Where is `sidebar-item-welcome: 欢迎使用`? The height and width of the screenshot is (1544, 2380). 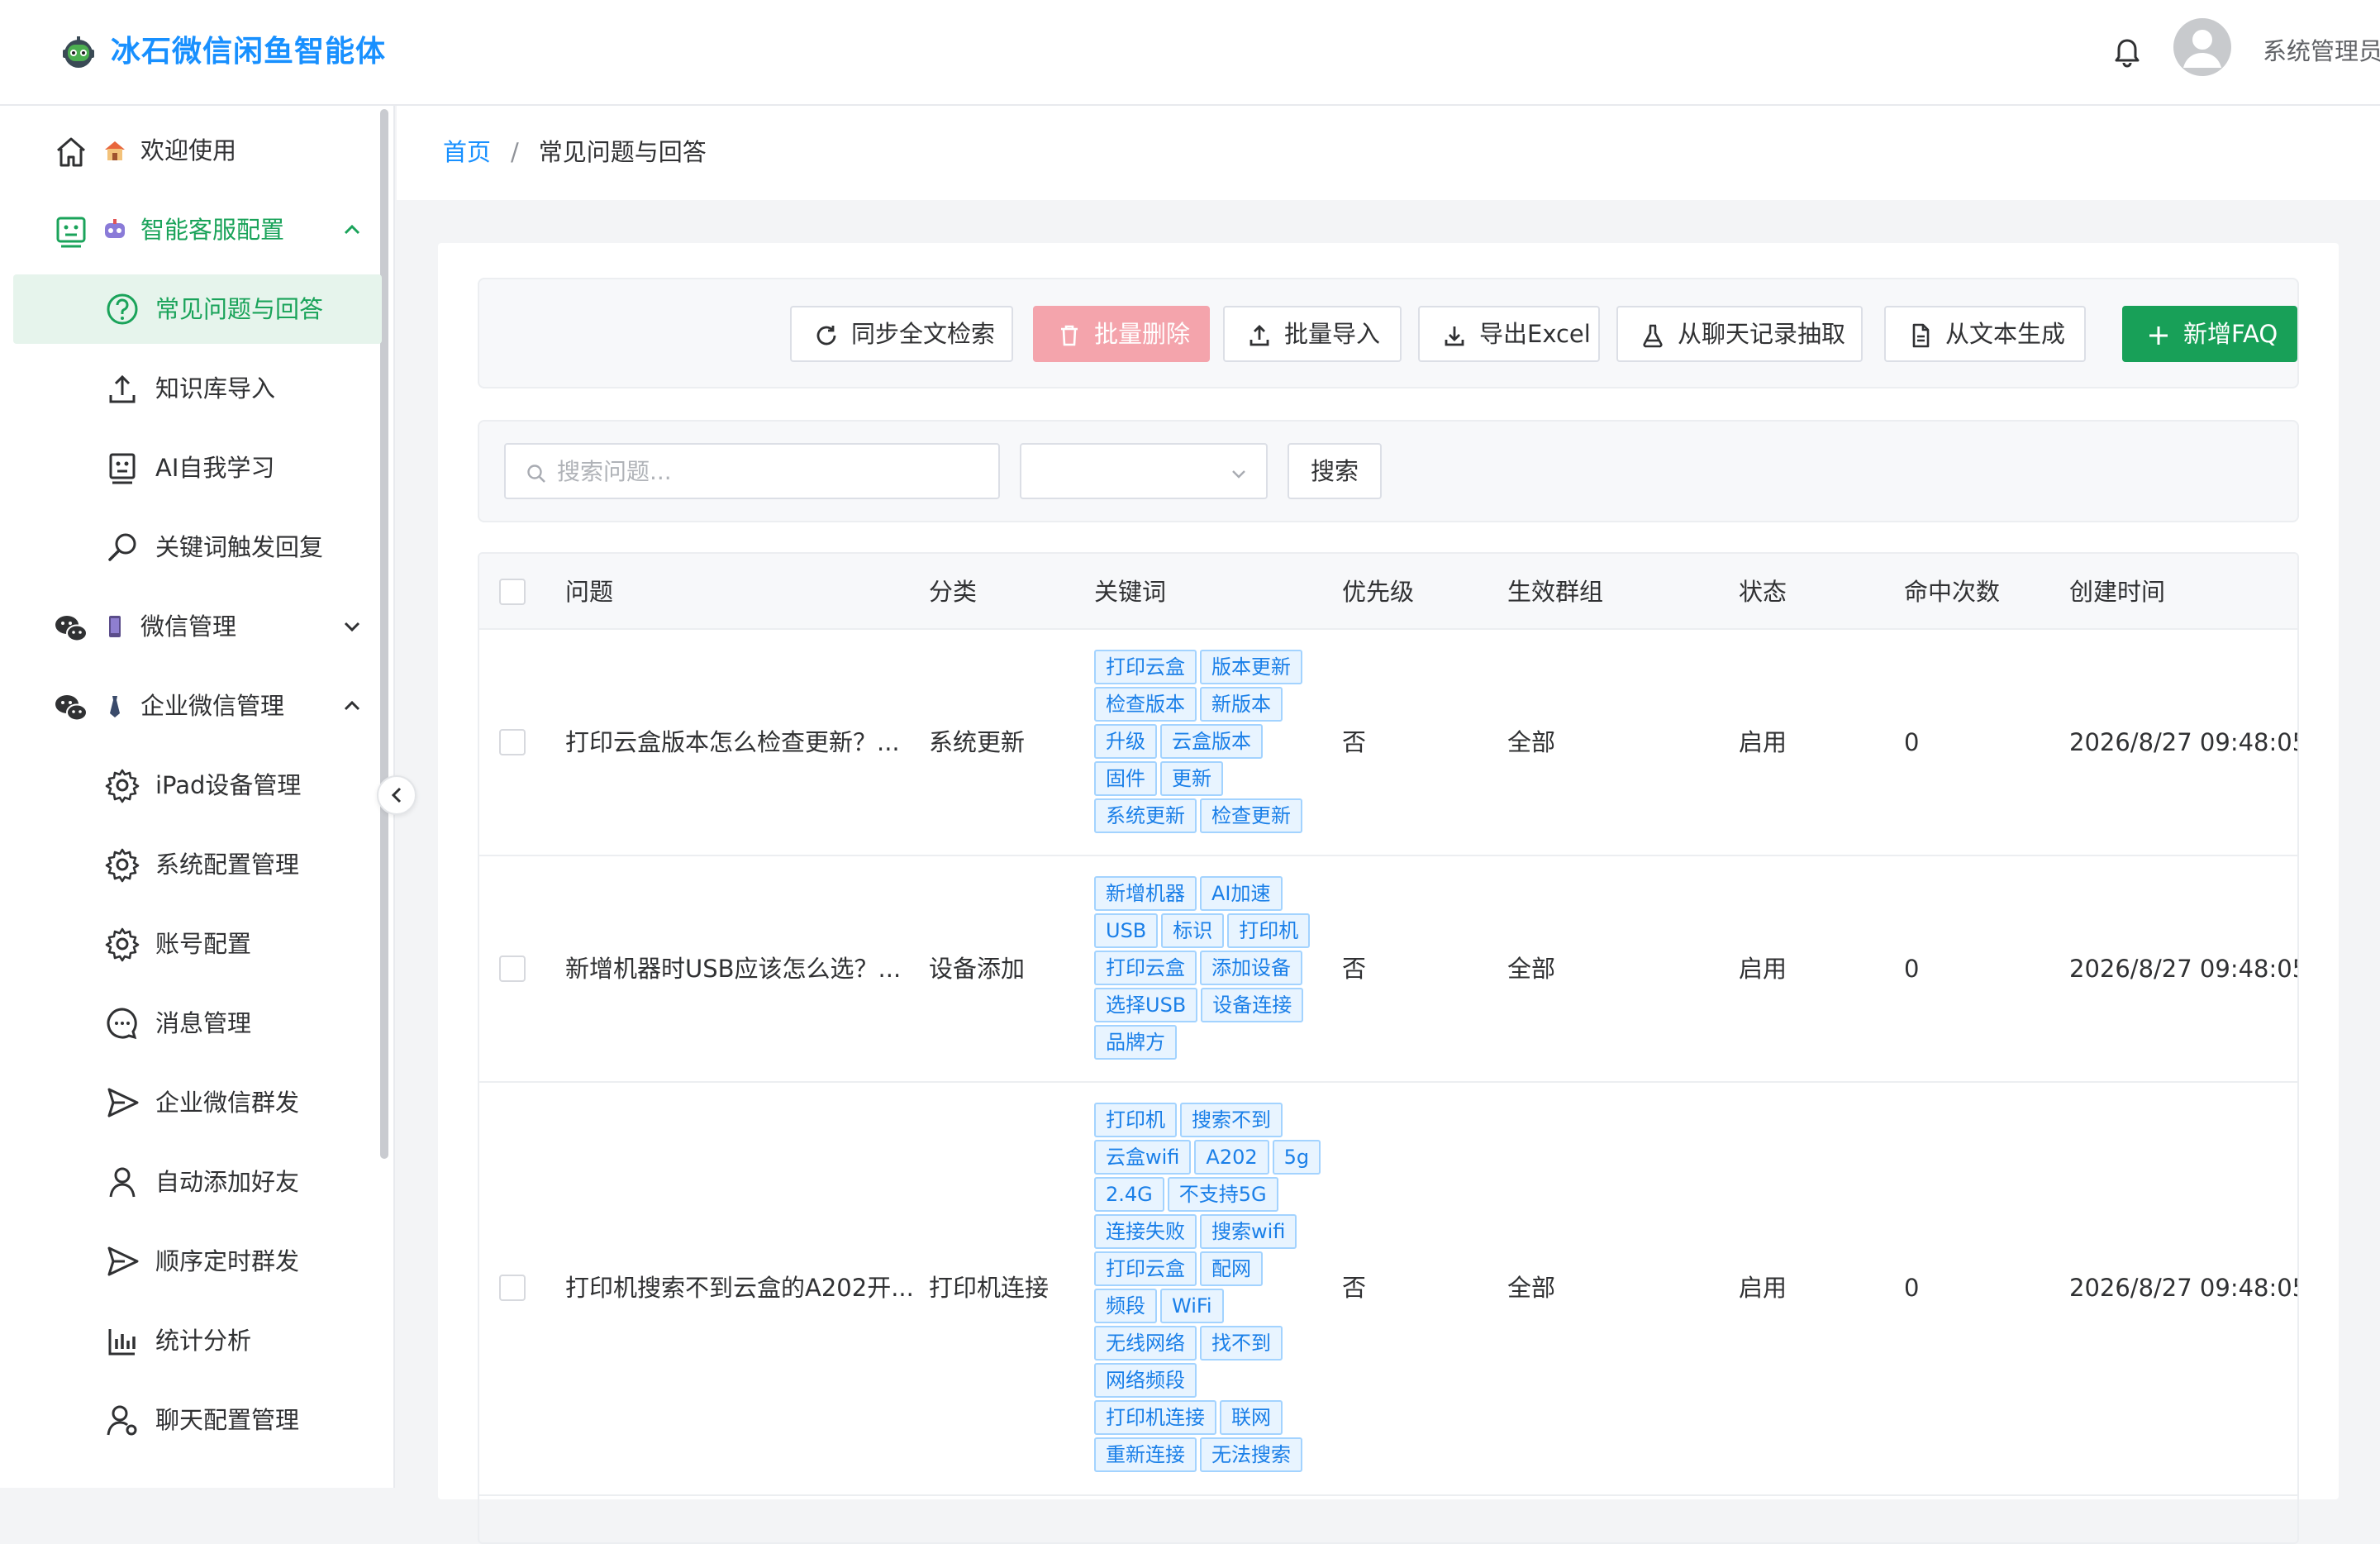 sidebar-item-welcome: 欢迎使用 is located at coordinates (197, 150).